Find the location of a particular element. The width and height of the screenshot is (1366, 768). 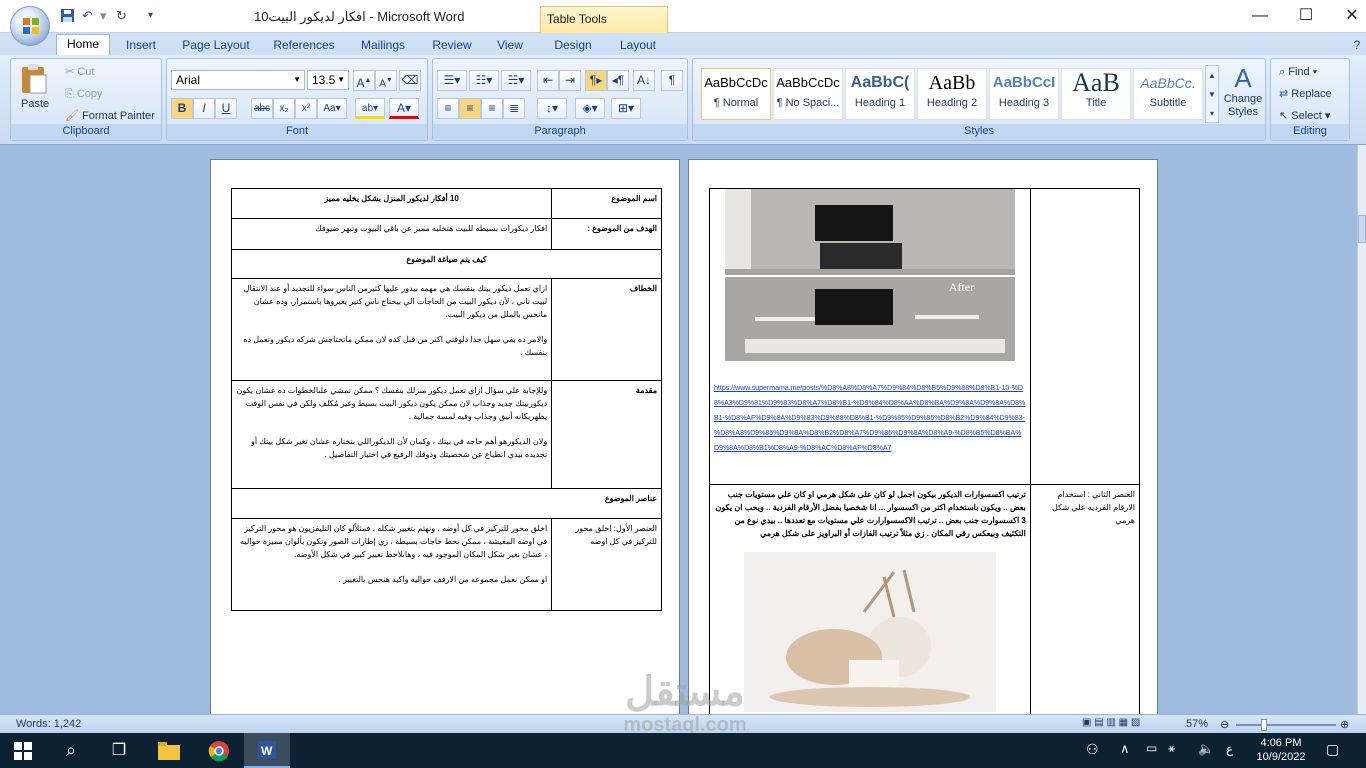

select-button: ↖ Select ▾ is located at coordinates (1304, 116).